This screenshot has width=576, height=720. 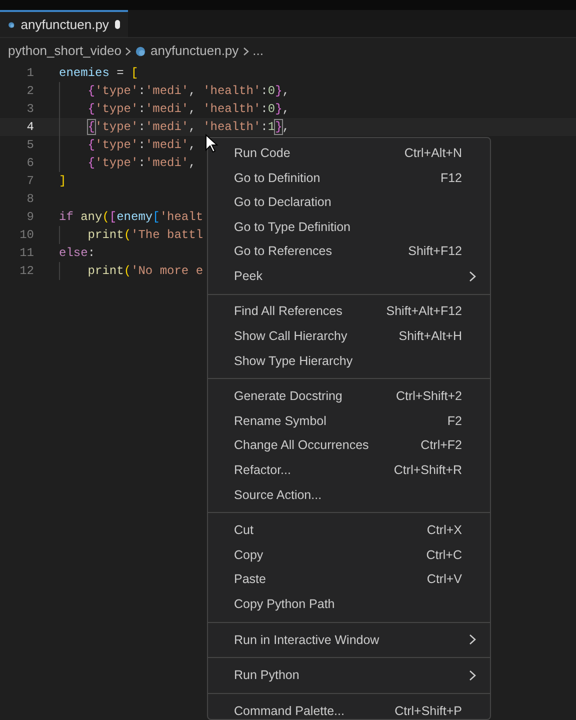 I want to click on line-number: 3, so click(x=30, y=109).